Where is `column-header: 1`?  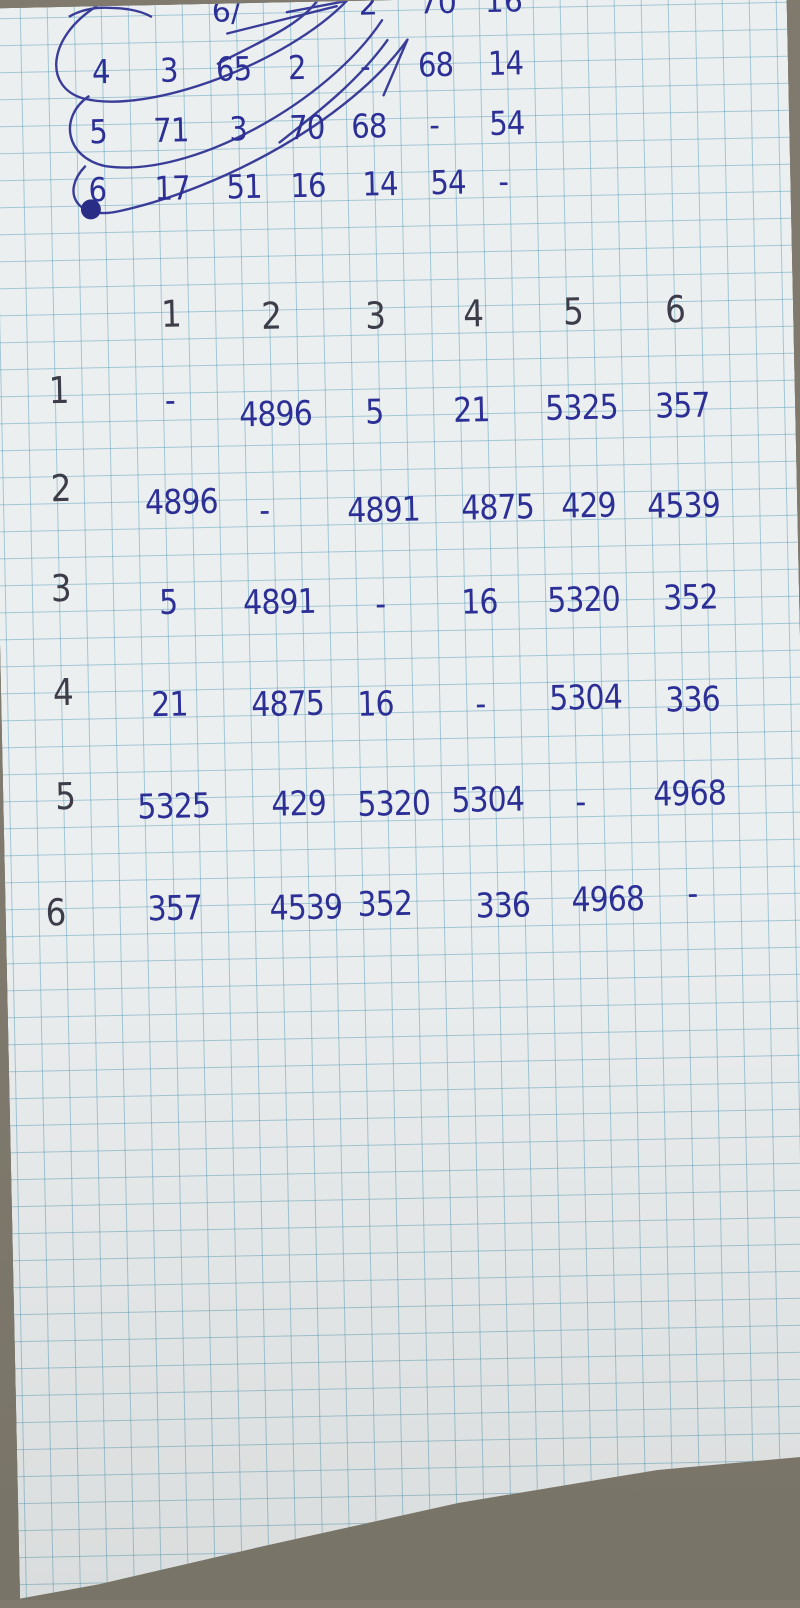
column-header: 1 is located at coordinates (171, 314).